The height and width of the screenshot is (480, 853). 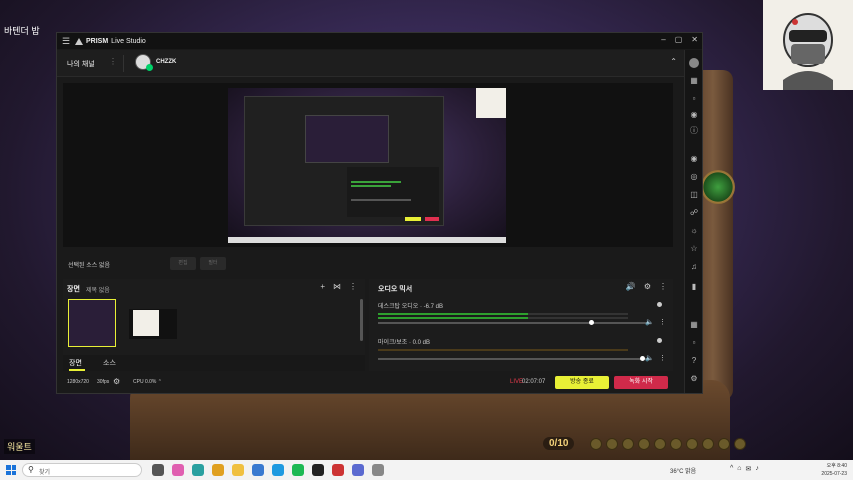 What do you see at coordinates (213, 263) in the screenshot?
I see `filter-button: 필터` at bounding box center [213, 263].